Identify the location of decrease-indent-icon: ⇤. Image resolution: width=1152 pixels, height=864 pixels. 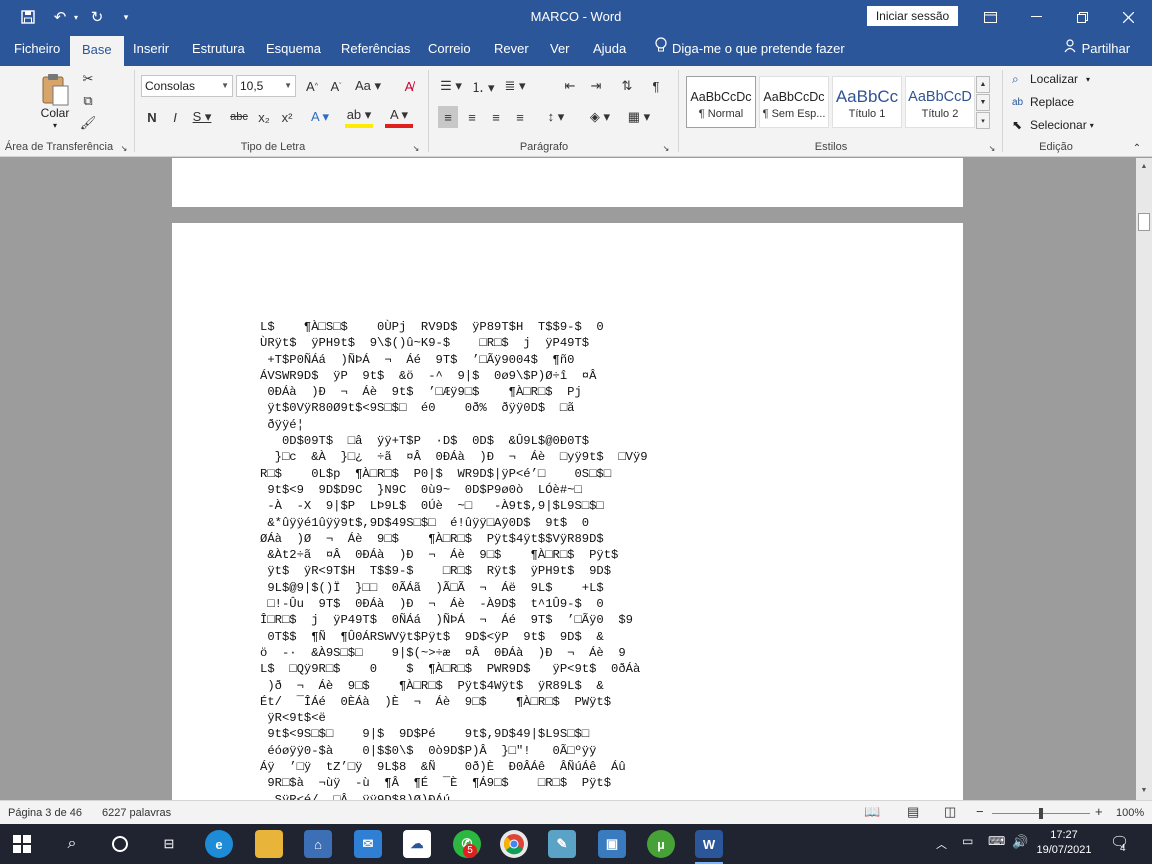
(570, 86).